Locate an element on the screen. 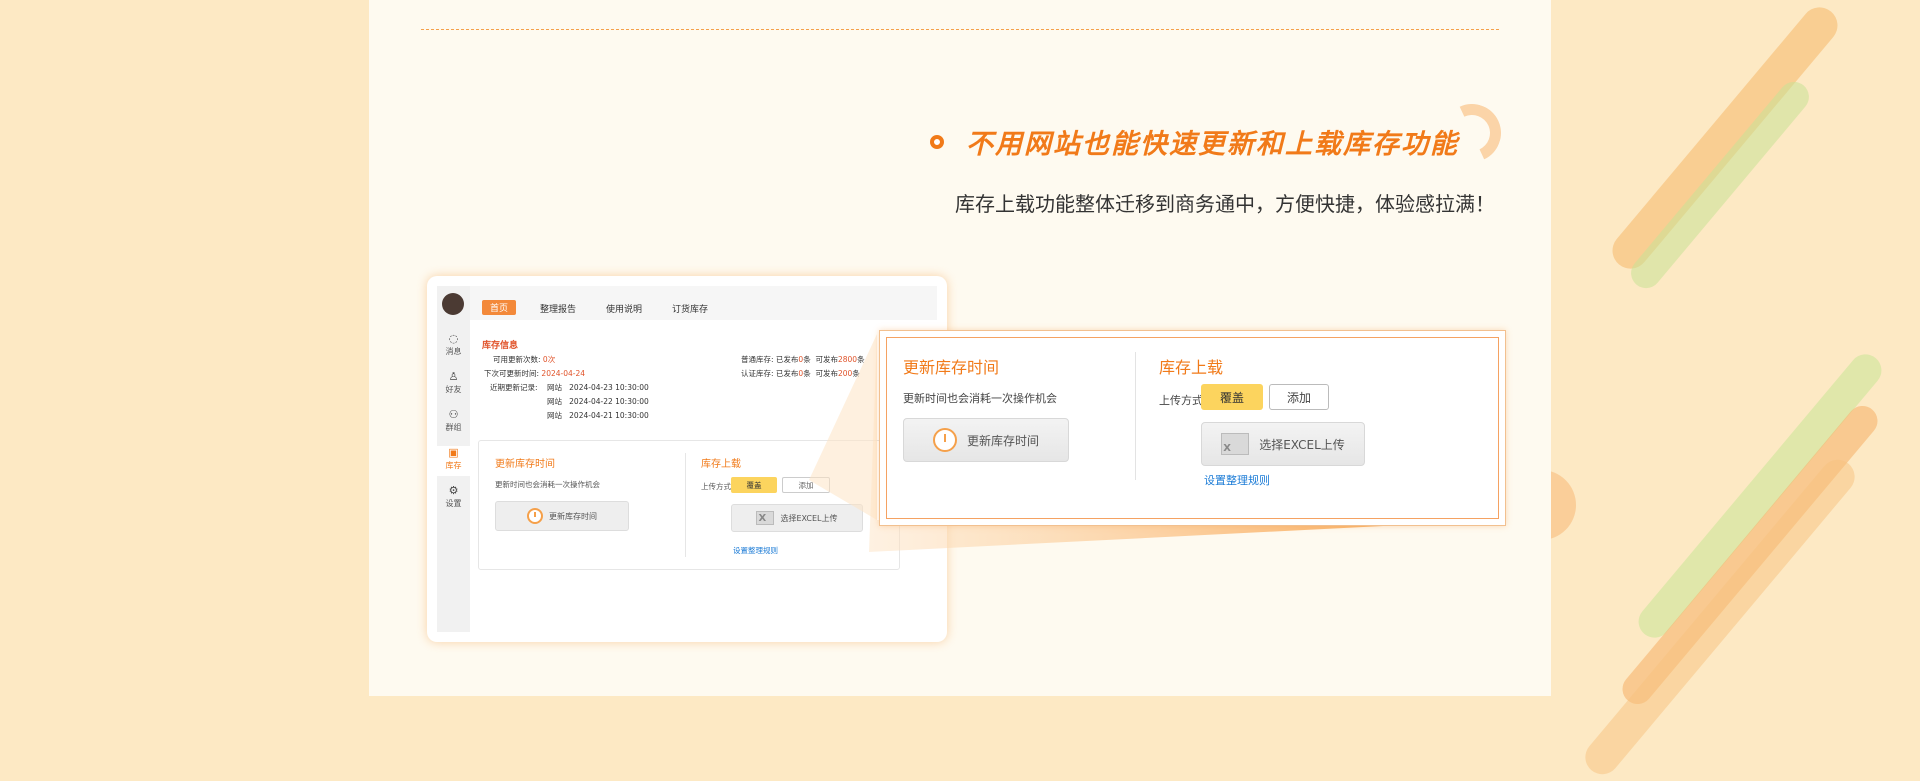  upload-title: 库存上载 is located at coordinates (1191, 367).